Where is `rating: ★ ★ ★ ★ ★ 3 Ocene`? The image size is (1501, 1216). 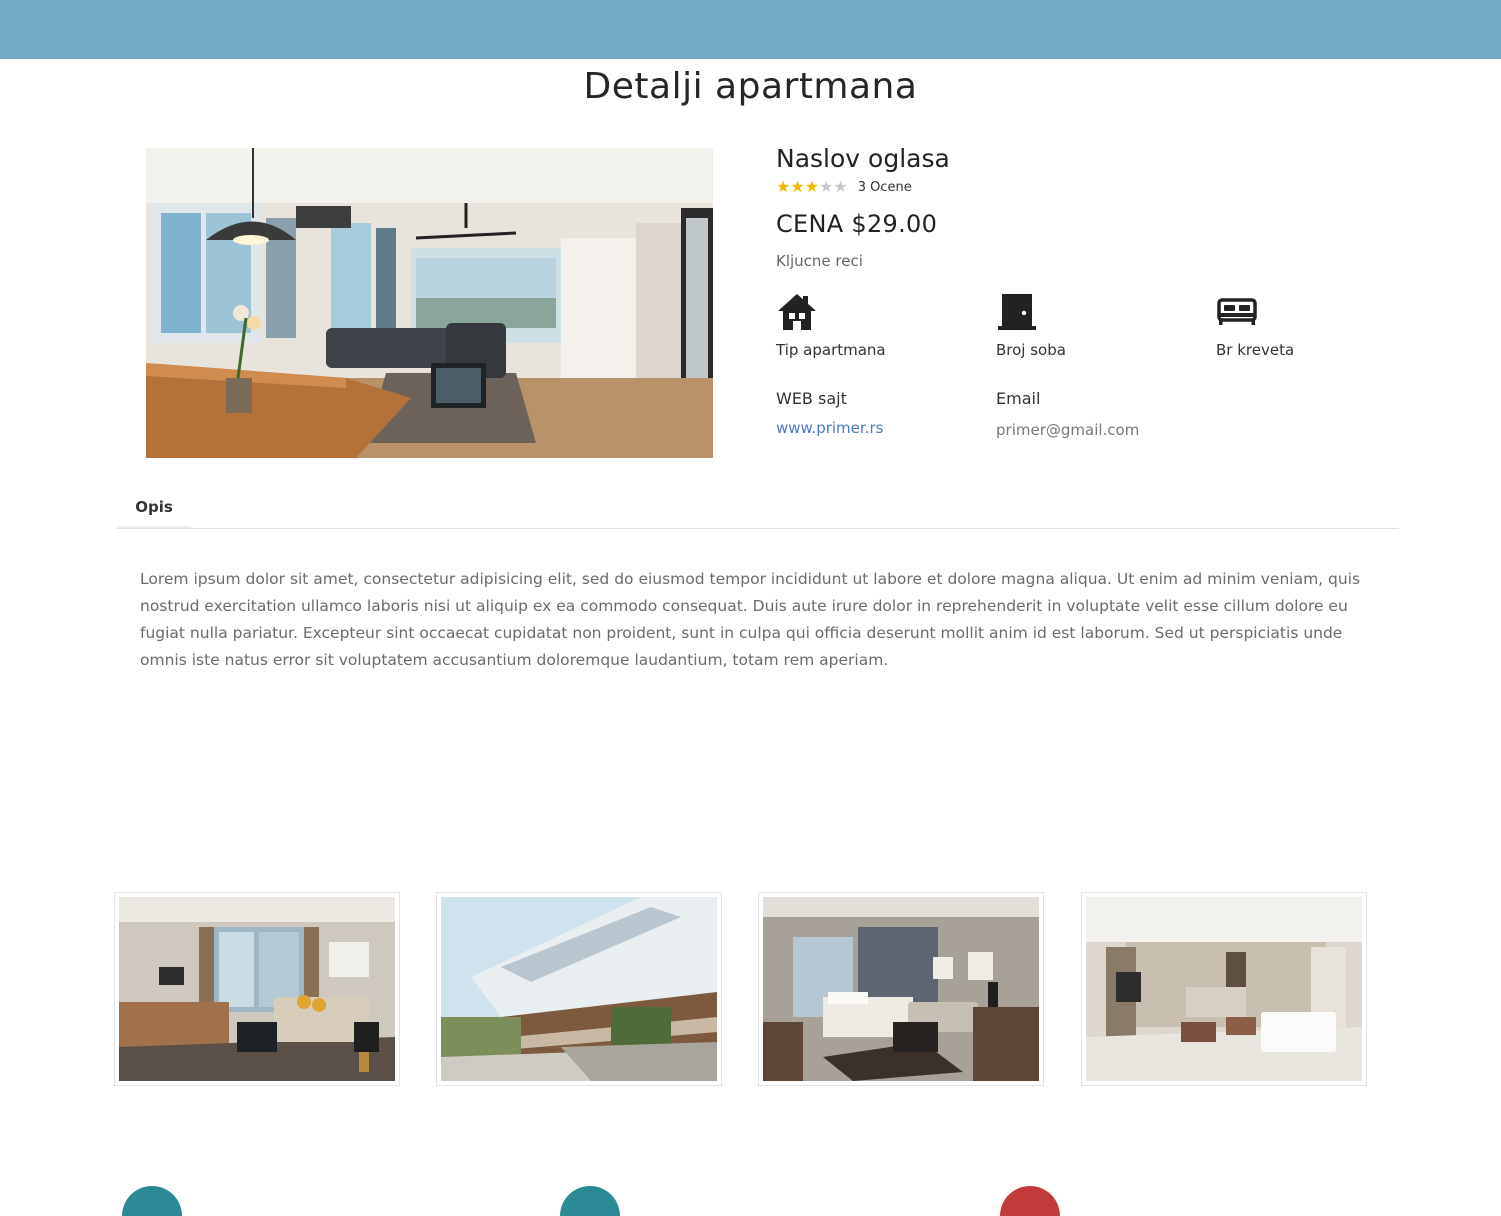 rating: ★ ★ ★ ★ ★ 3 Ocene is located at coordinates (844, 187).